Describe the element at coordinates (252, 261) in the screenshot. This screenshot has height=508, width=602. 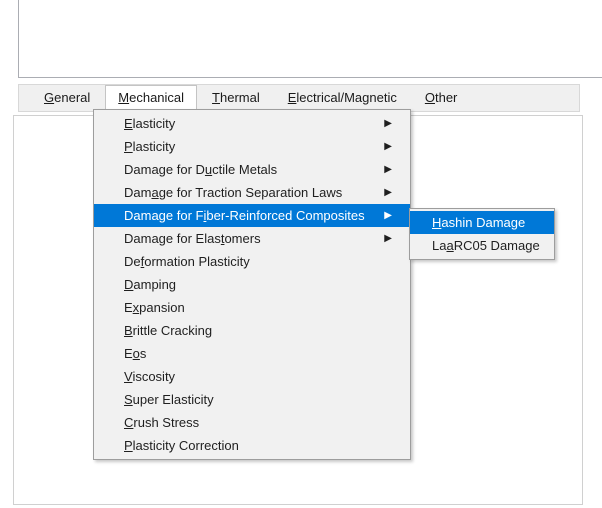
I see `menu-item-deformation-plasticity: Deformation Plasticity` at that location.